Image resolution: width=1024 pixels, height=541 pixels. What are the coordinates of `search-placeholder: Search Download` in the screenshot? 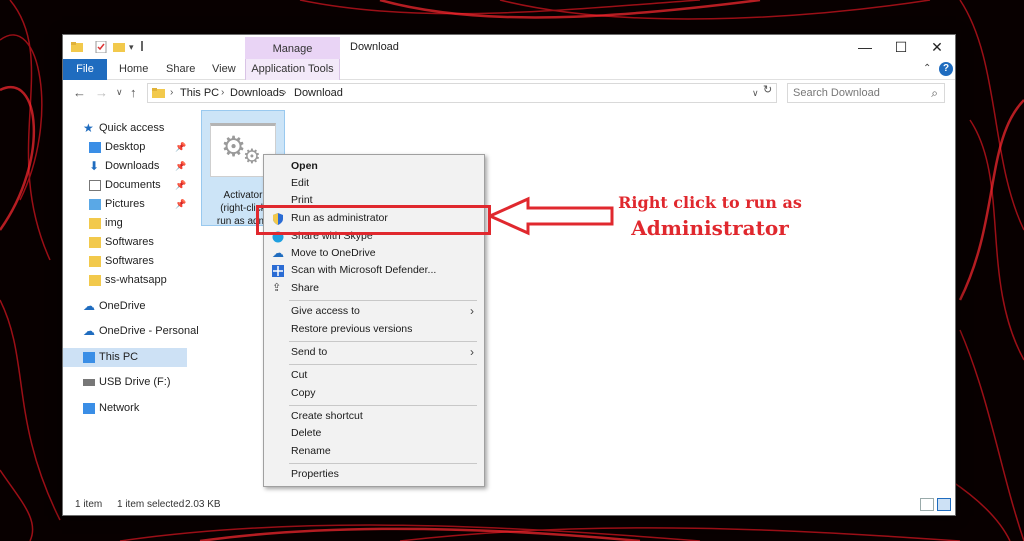 It's located at (836, 93).